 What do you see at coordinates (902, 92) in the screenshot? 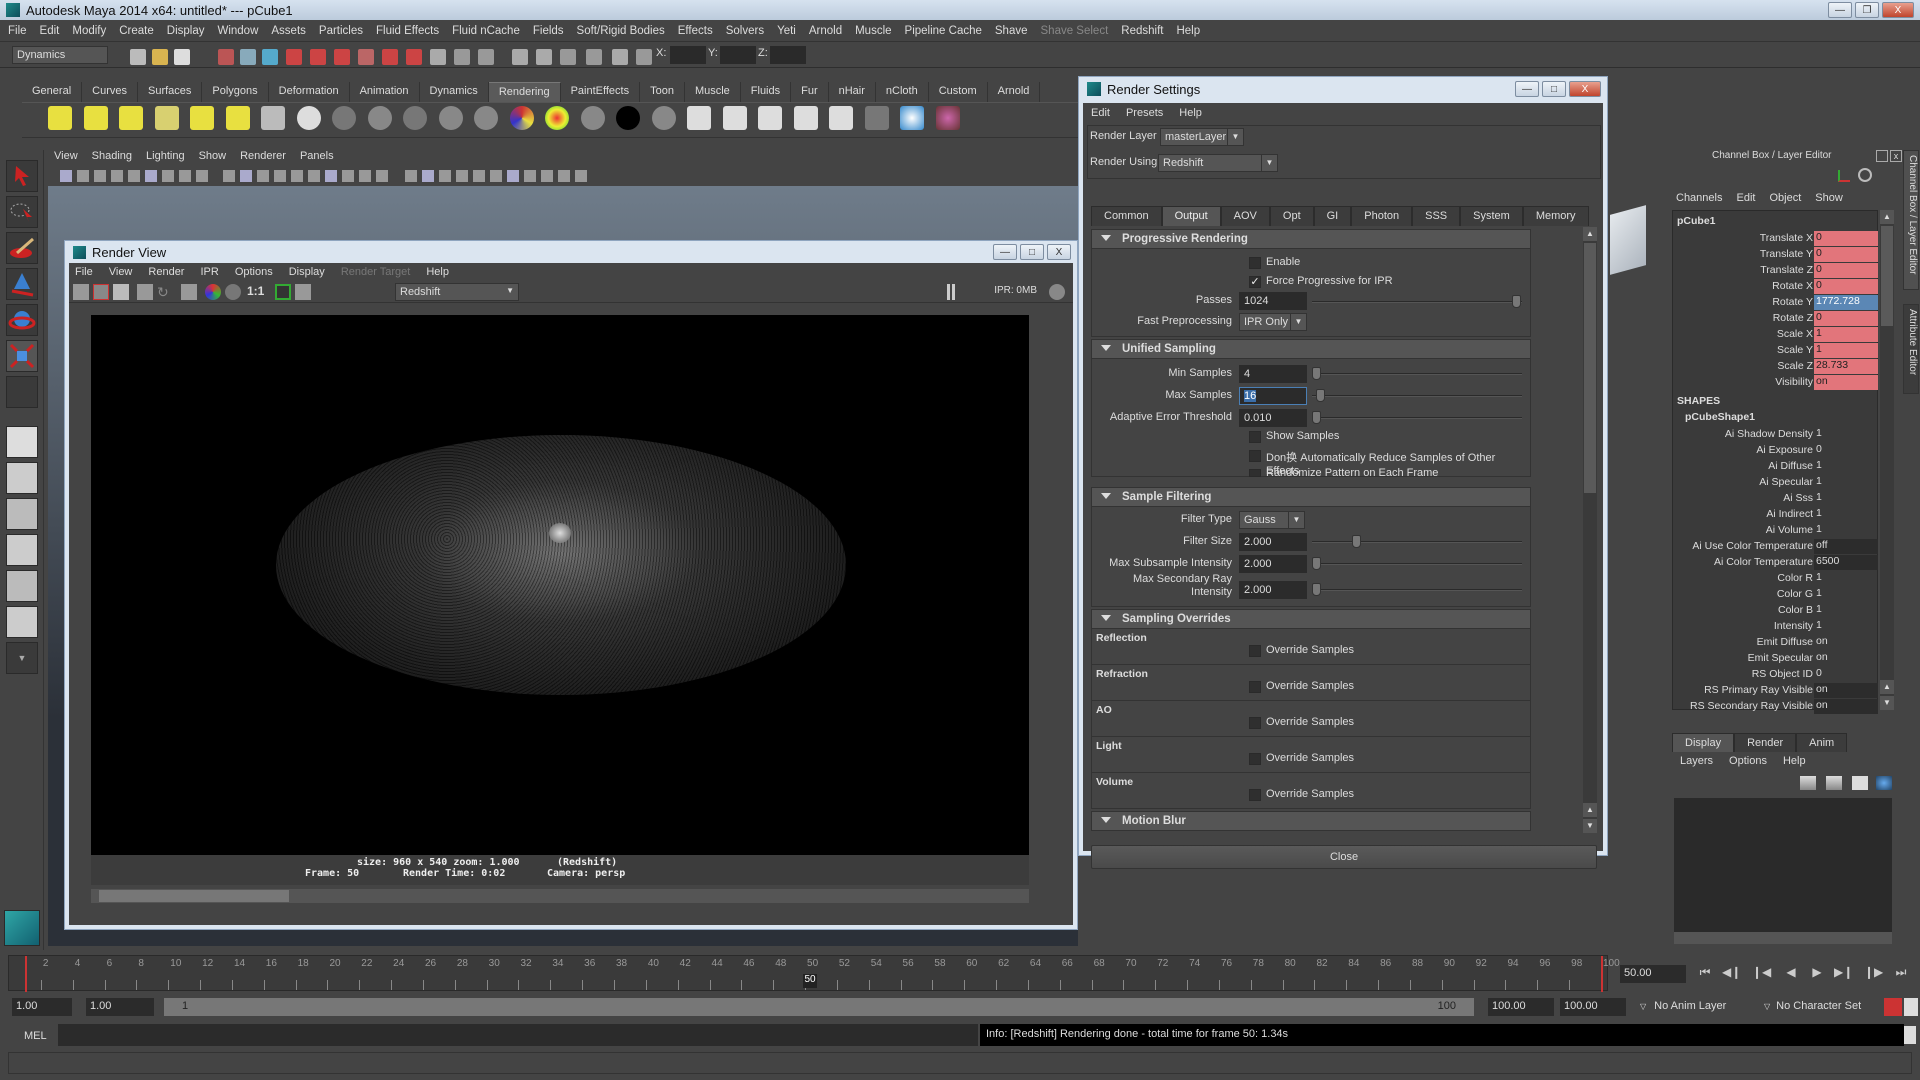
I see `shelf-tab-ncloth: nCloth` at bounding box center [902, 92].